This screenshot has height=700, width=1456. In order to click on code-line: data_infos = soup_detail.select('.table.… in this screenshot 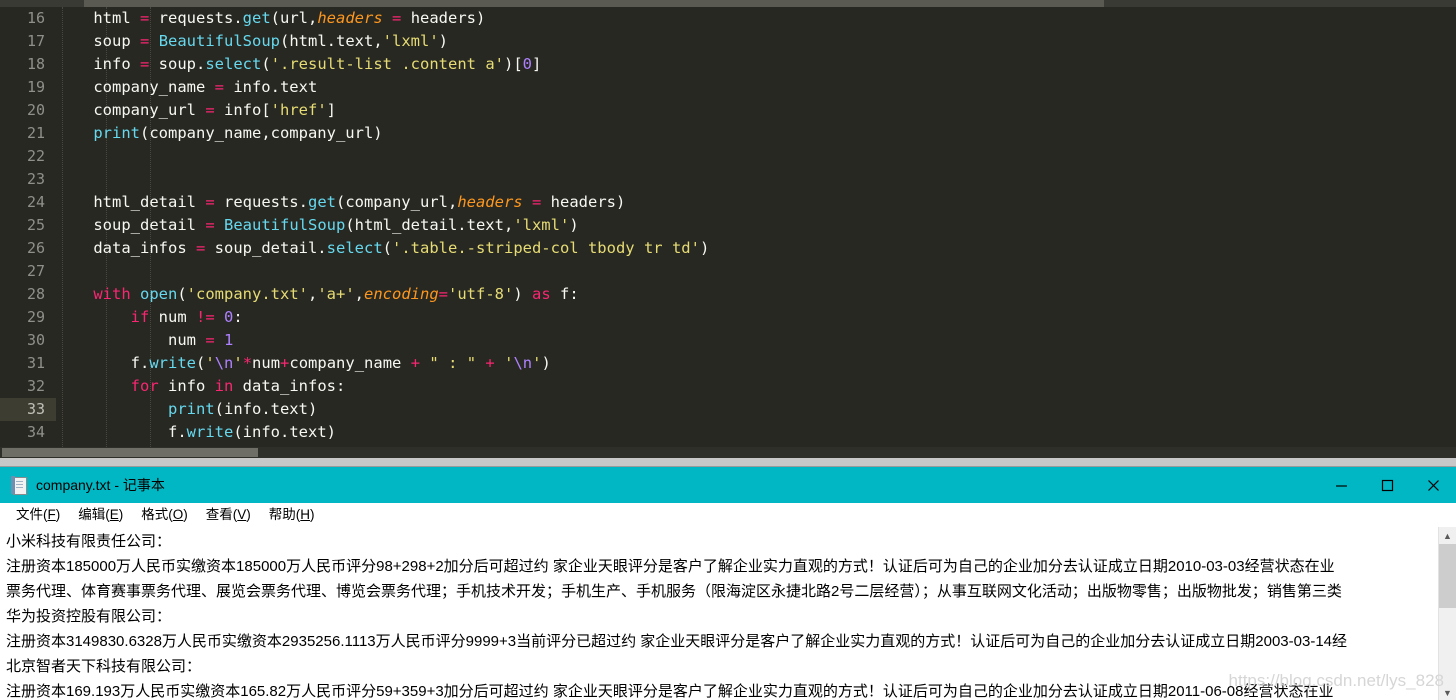, I will do `click(756, 248)`.